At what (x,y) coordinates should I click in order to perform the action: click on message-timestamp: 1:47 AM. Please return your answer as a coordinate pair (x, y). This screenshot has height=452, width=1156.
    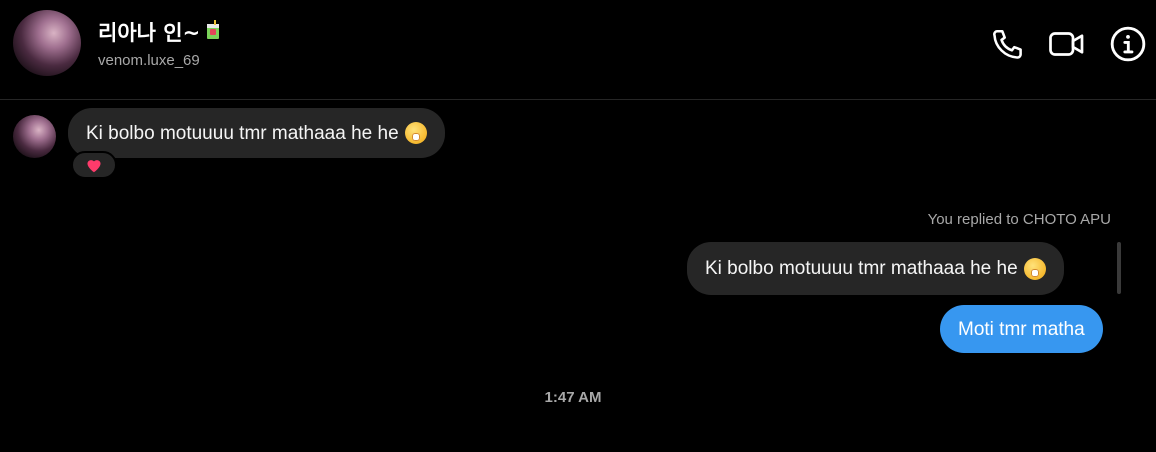
    Looking at the image, I should click on (573, 397).